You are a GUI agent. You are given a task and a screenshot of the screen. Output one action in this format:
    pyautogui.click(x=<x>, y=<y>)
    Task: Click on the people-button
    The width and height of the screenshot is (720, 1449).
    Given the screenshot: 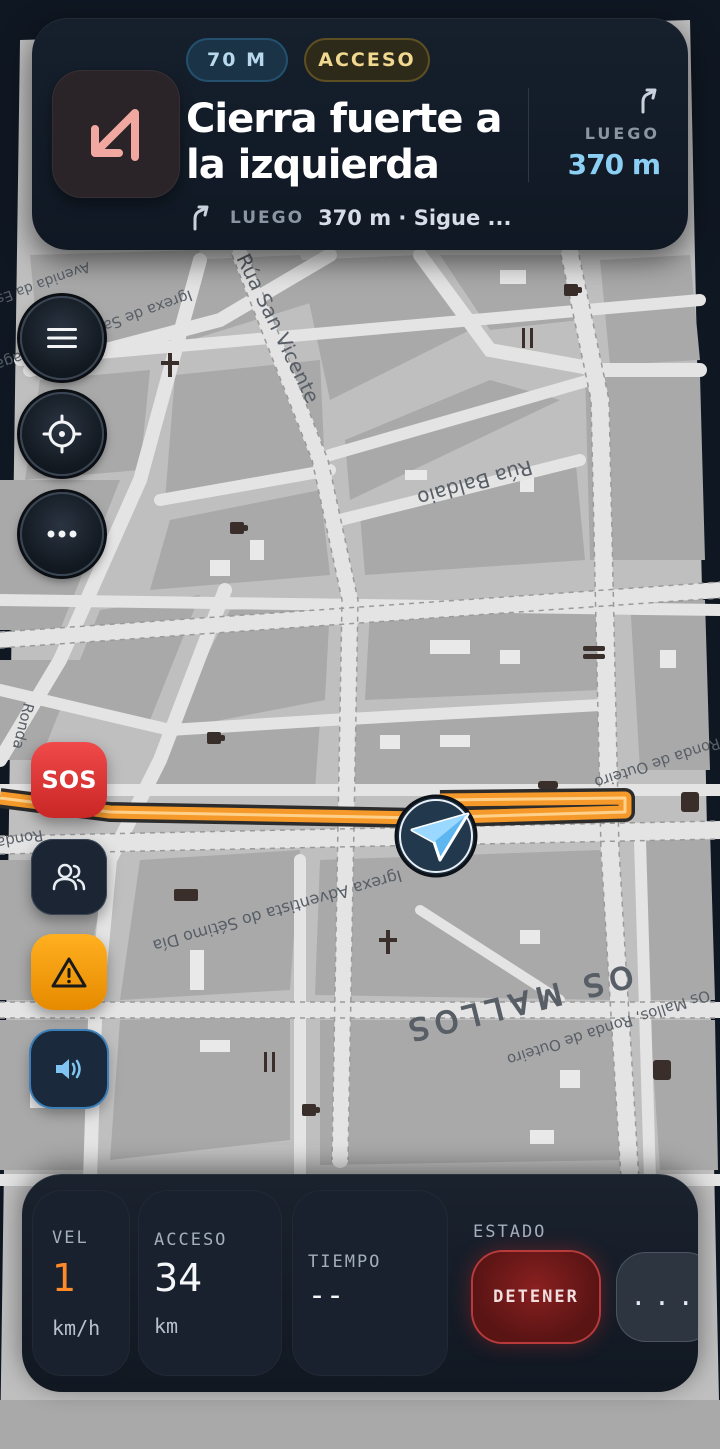 What is the action you would take?
    pyautogui.click(x=69, y=877)
    